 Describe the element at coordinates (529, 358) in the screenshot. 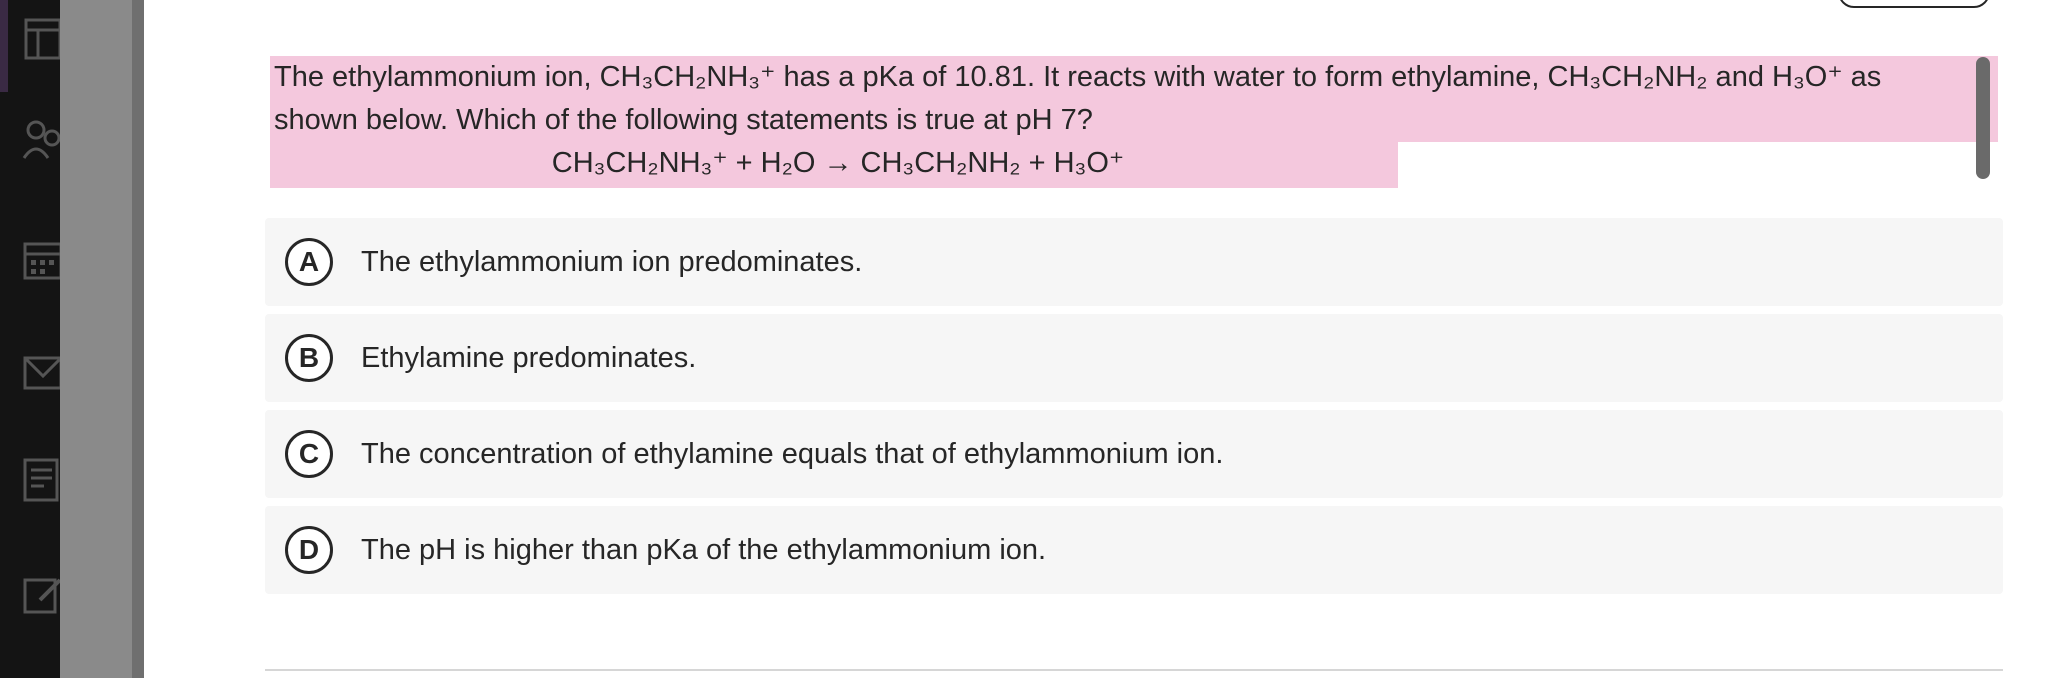

I see `option-text-b: Ethylamine predominates.` at that location.